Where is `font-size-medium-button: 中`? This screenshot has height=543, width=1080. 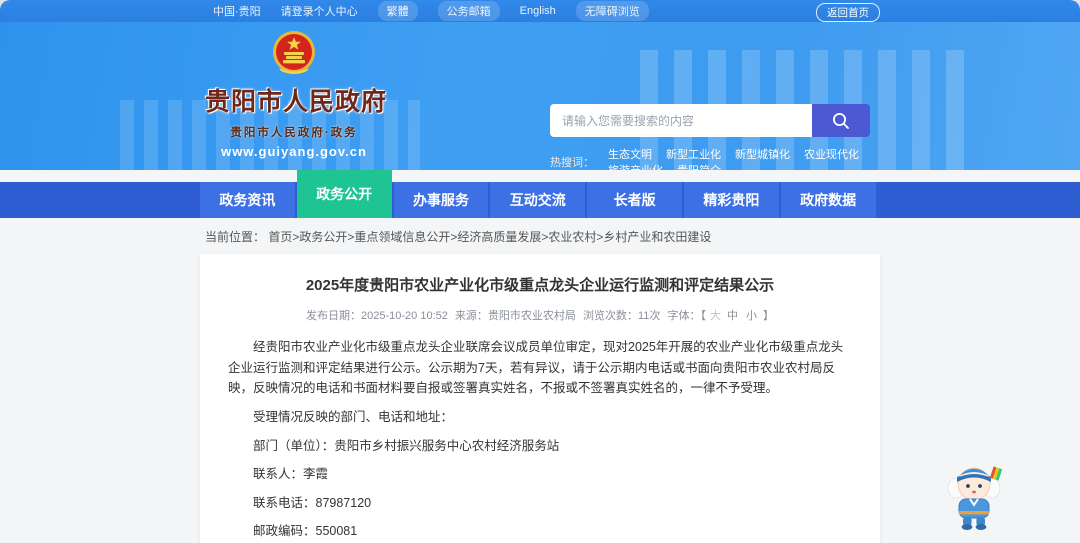
font-size-medium-button: 中 is located at coordinates (732, 316).